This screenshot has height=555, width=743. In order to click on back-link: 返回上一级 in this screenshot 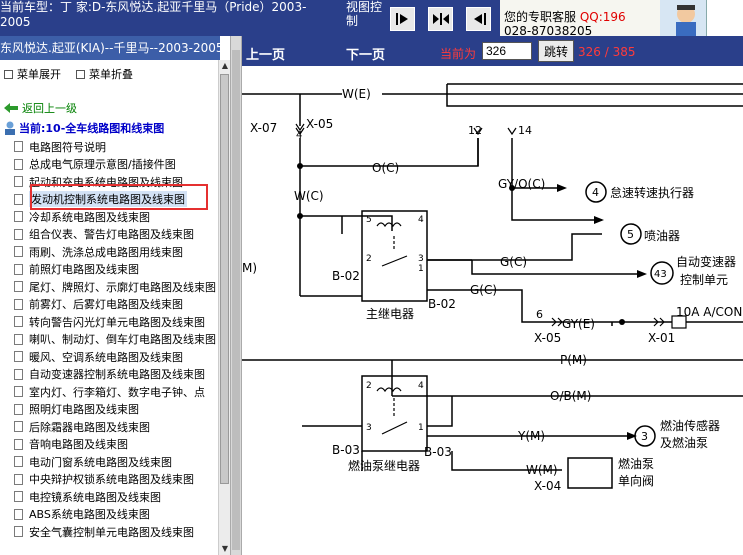, I will do `click(40, 108)`.